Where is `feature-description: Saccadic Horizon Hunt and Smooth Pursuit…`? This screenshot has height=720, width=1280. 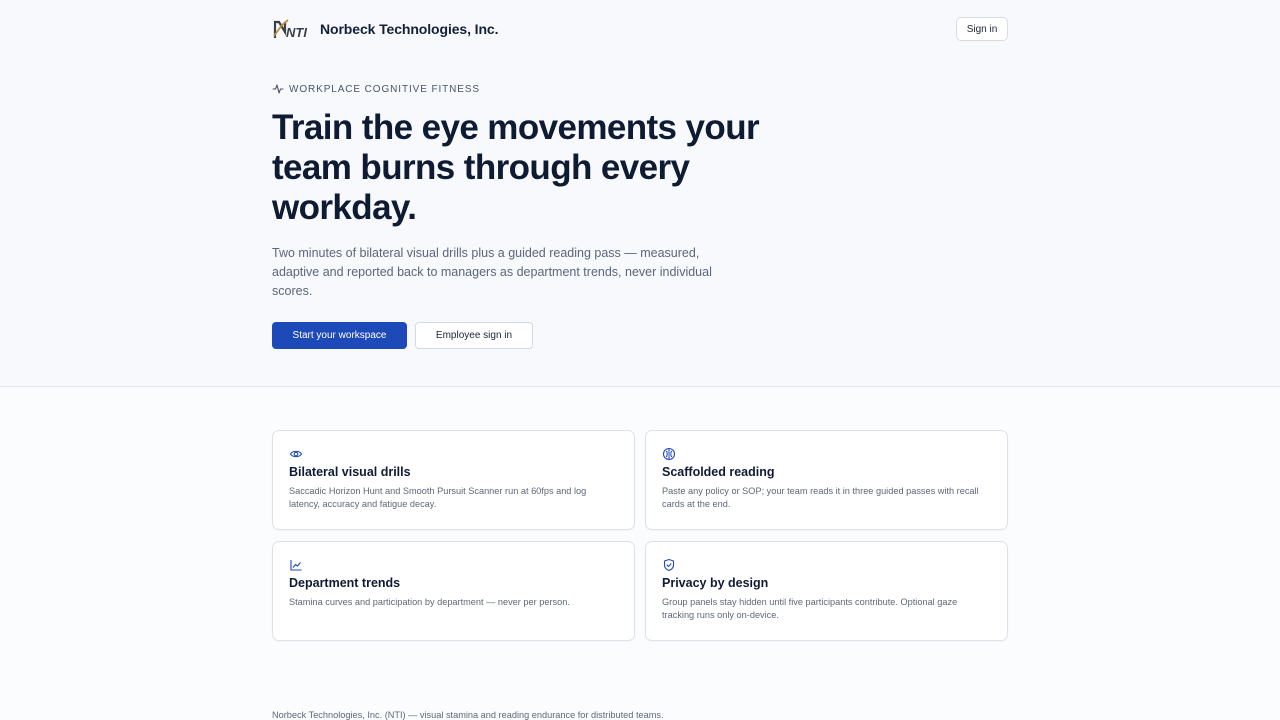 feature-description: Saccadic Horizon Hunt and Smooth Pursuit… is located at coordinates (438, 497).